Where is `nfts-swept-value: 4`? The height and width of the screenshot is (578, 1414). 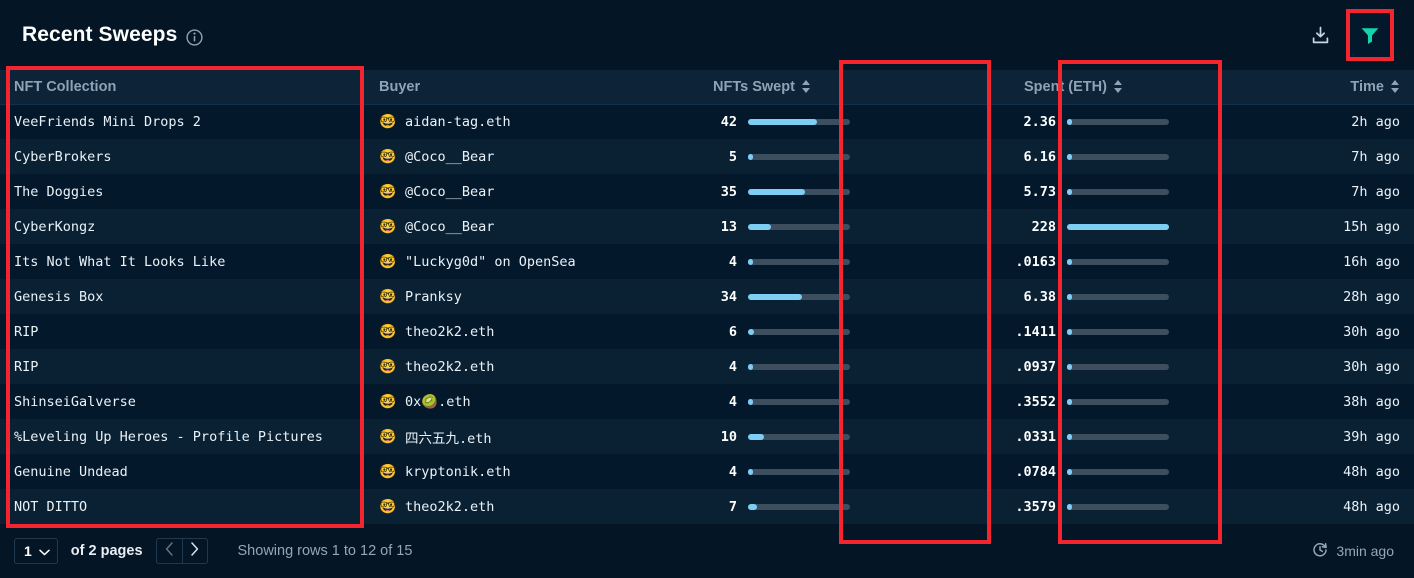
nfts-swept-value: 4 is located at coordinates (732, 471).